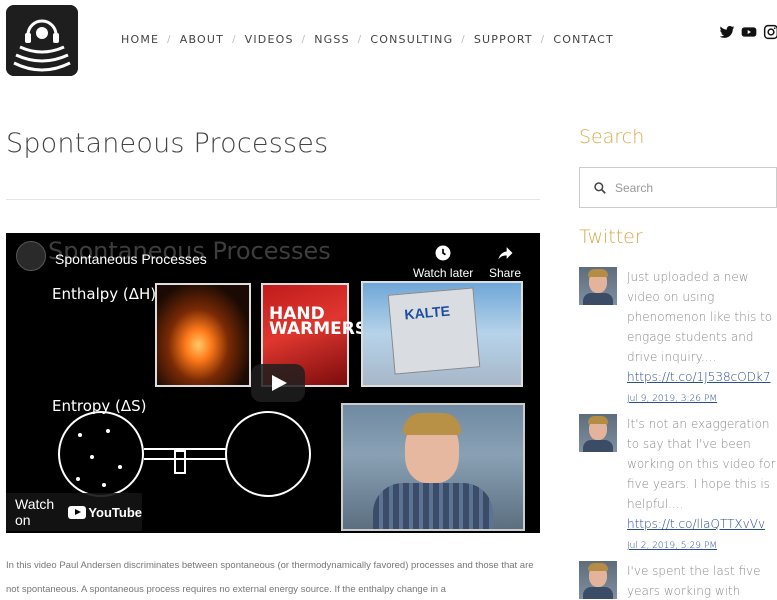 The image size is (777, 600). I want to click on youtube-logo: YouTube, so click(105, 512).